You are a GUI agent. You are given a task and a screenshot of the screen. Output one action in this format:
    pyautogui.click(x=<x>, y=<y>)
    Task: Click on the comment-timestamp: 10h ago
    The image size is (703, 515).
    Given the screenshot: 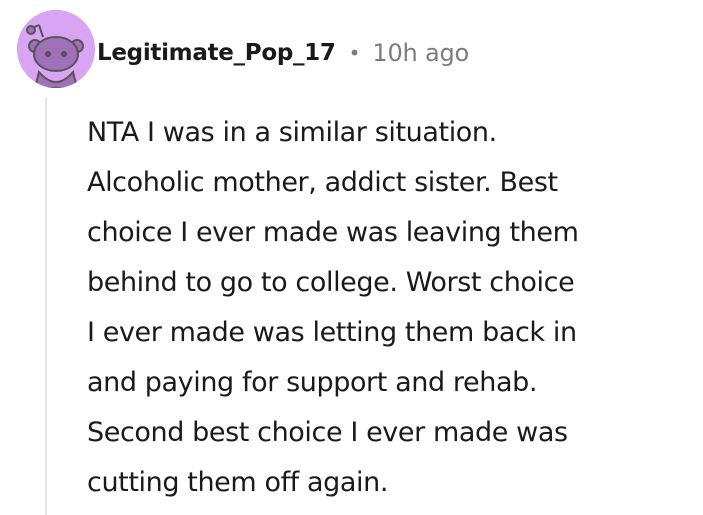 What is the action you would take?
    pyautogui.click(x=420, y=53)
    